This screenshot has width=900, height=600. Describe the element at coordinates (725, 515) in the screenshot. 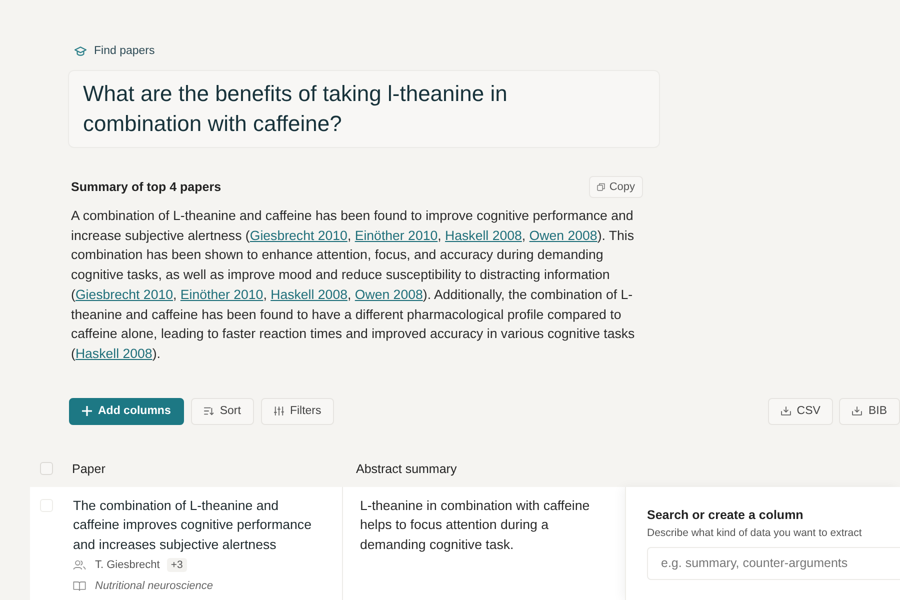

I see `popover-title: Search or create a column` at that location.